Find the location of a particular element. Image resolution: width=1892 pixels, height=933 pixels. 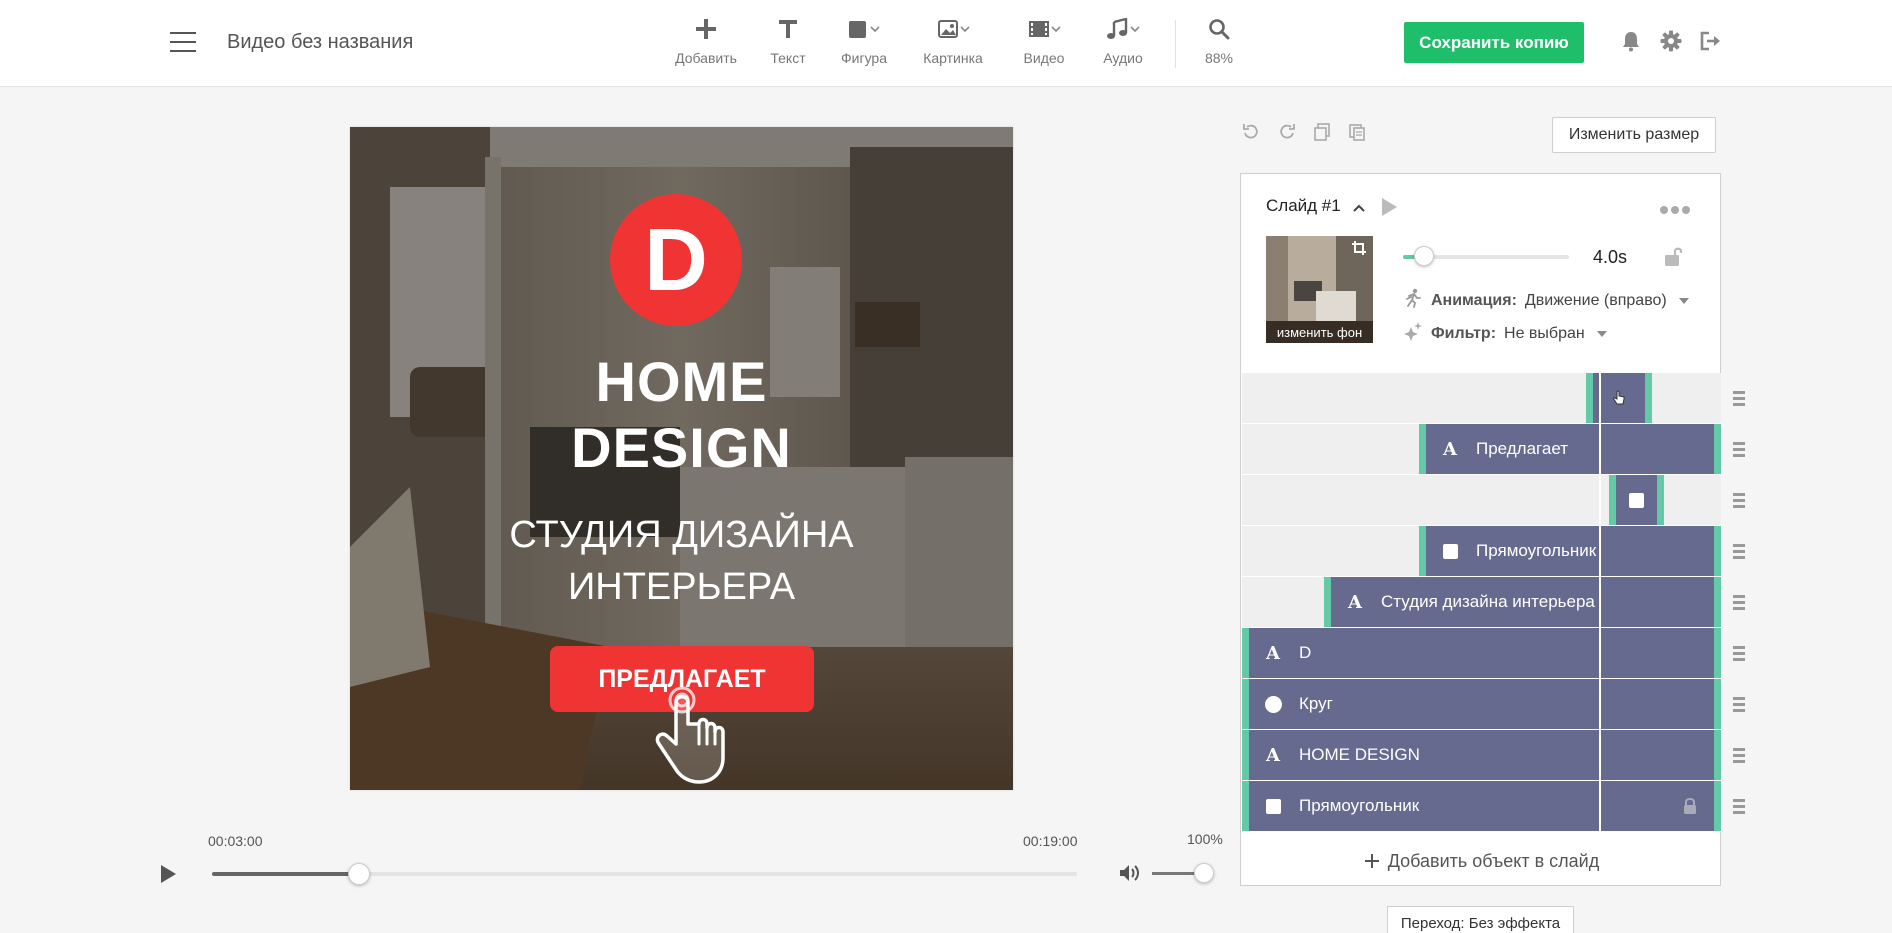

shape-tool-button: Фигура is located at coordinates (864, 40).